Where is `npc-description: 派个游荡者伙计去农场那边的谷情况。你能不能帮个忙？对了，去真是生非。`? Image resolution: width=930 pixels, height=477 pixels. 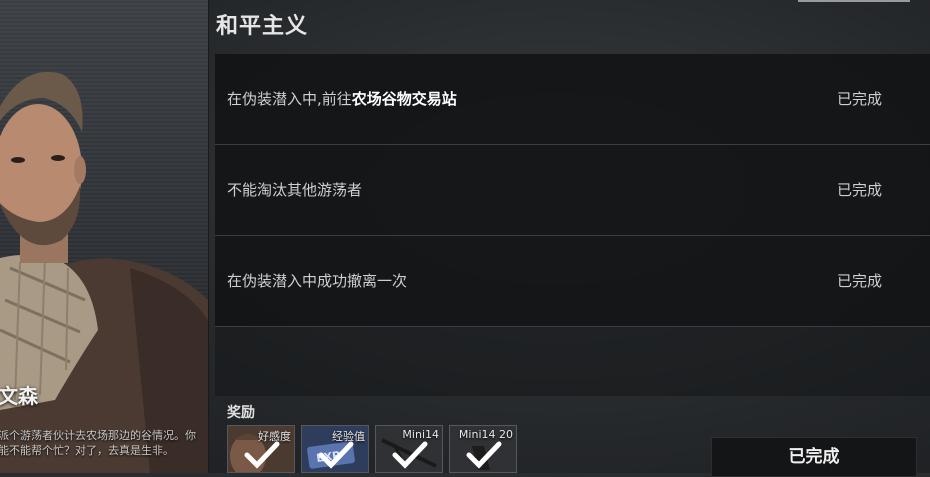
npc-description: 派个游荡者伙计去农场那边的谷情况。你能不能帮个忙？对了，去真是生非。 is located at coordinates (98, 443).